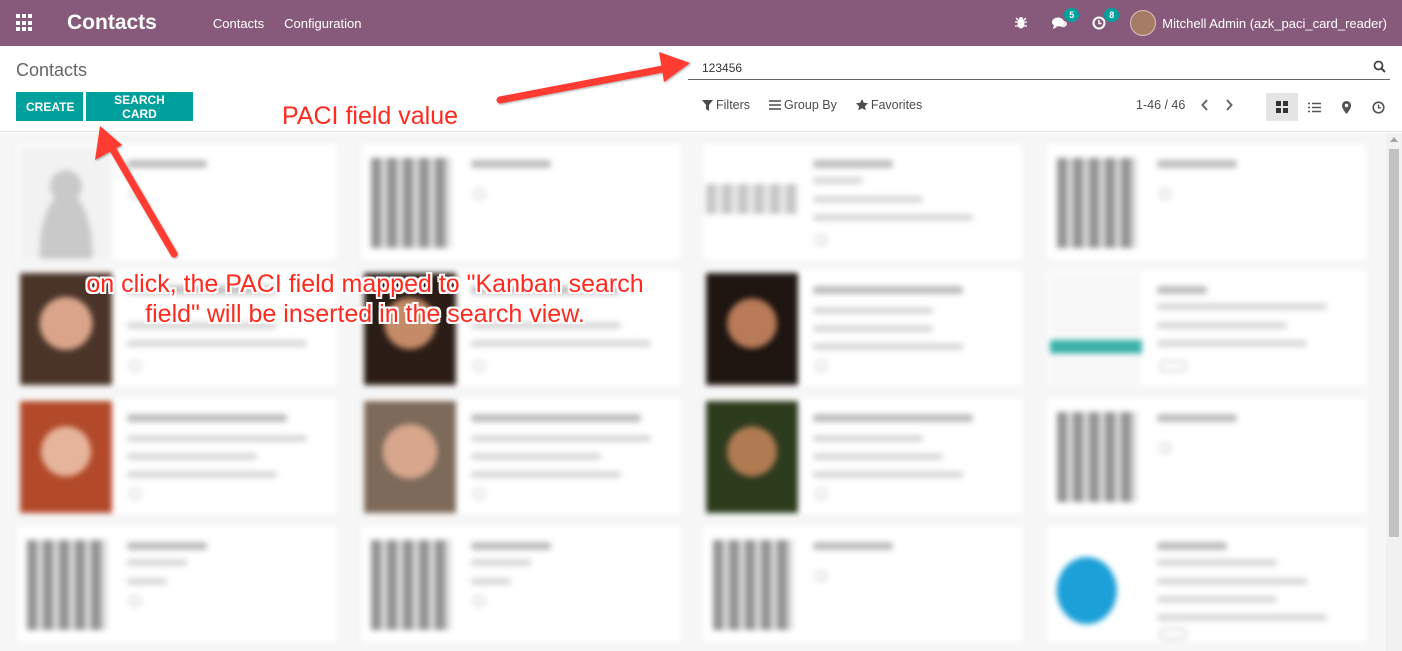 Image resolution: width=1402 pixels, height=651 pixels. Describe the element at coordinates (112, 22) in the screenshot. I see `app-title: Contacts` at that location.